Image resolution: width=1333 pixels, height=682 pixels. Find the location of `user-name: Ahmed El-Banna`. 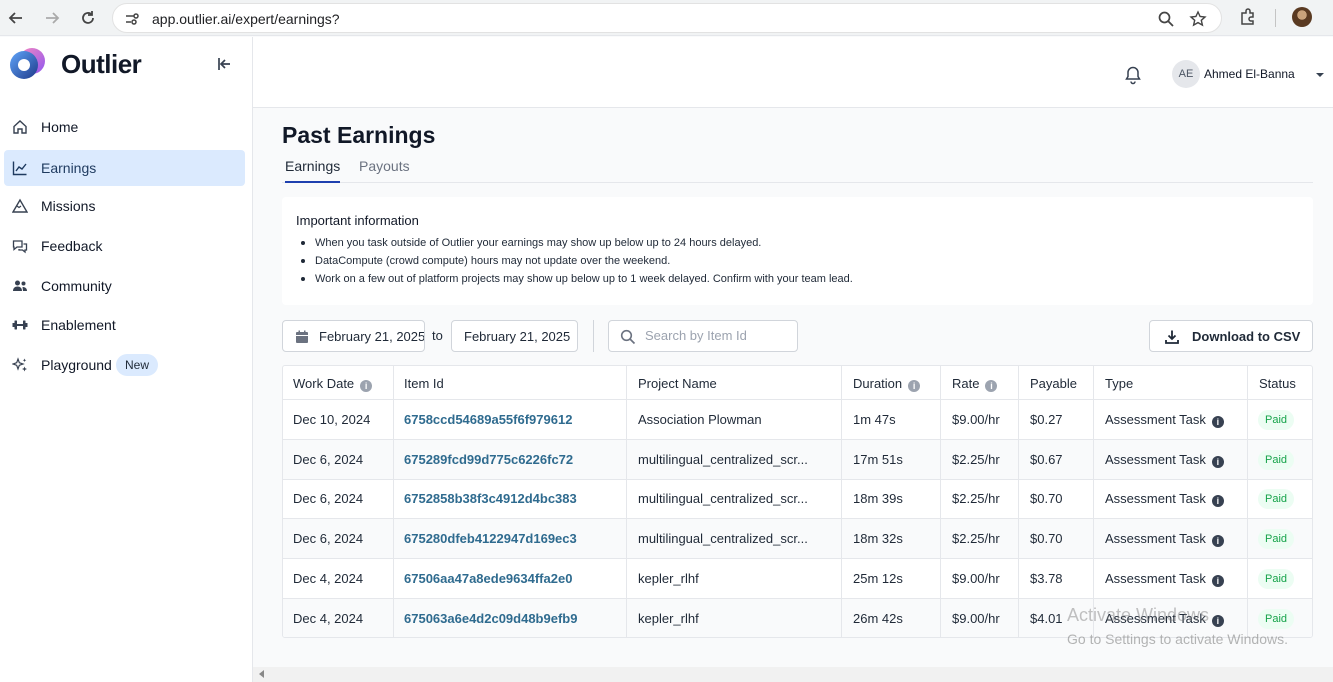

user-name: Ahmed El-Banna is located at coordinates (1249, 74).